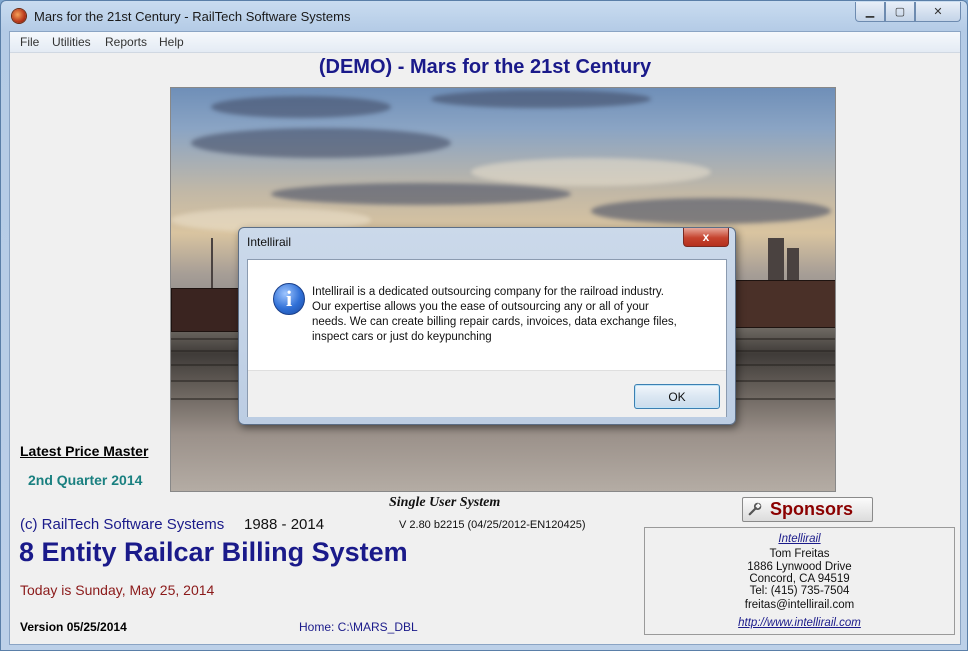  What do you see at coordinates (122, 524) in the screenshot?
I see `copyright-label: (c) RailTech Software Systems` at bounding box center [122, 524].